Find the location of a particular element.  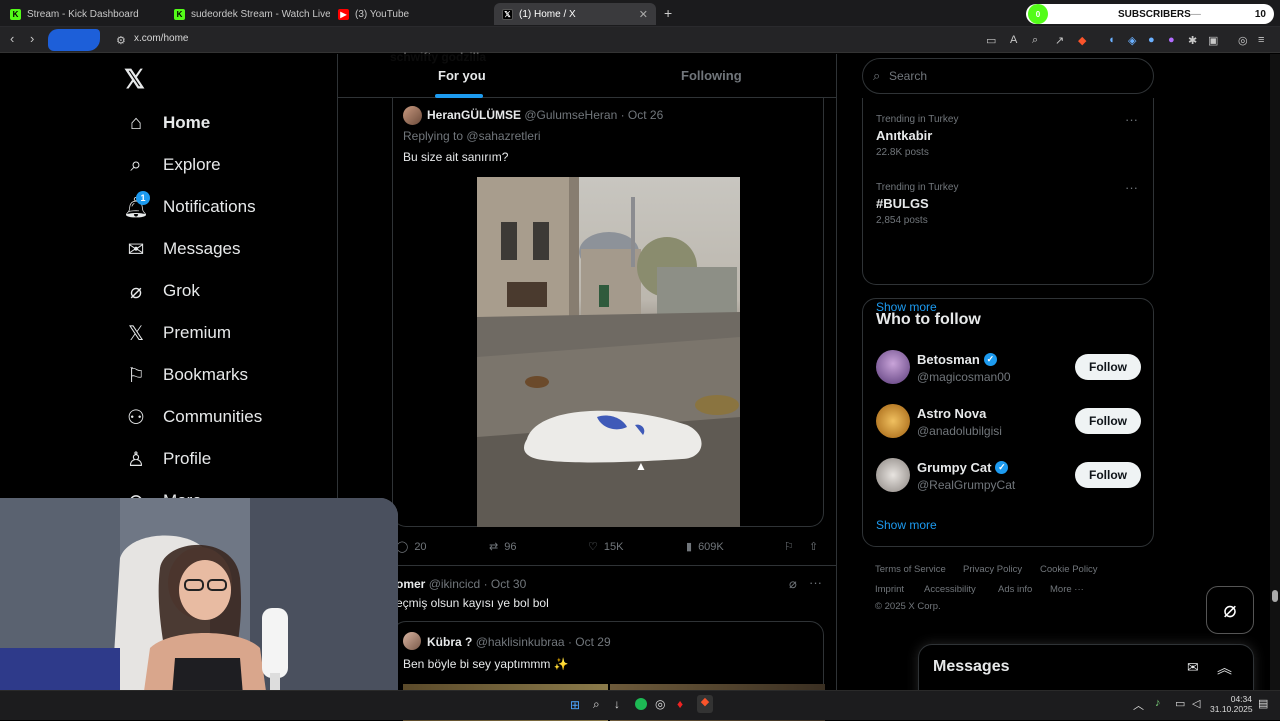

chevron-up-icon: ︿ is located at coordinates (1138, 705).